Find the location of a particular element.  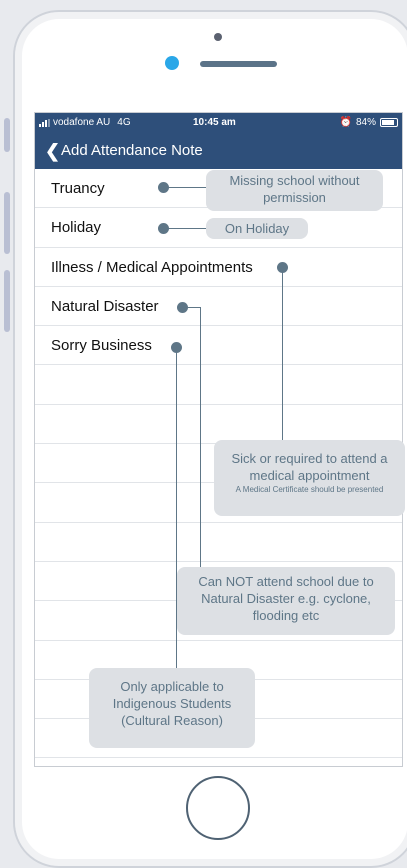

earpiece-speaker is located at coordinates (238, 64).